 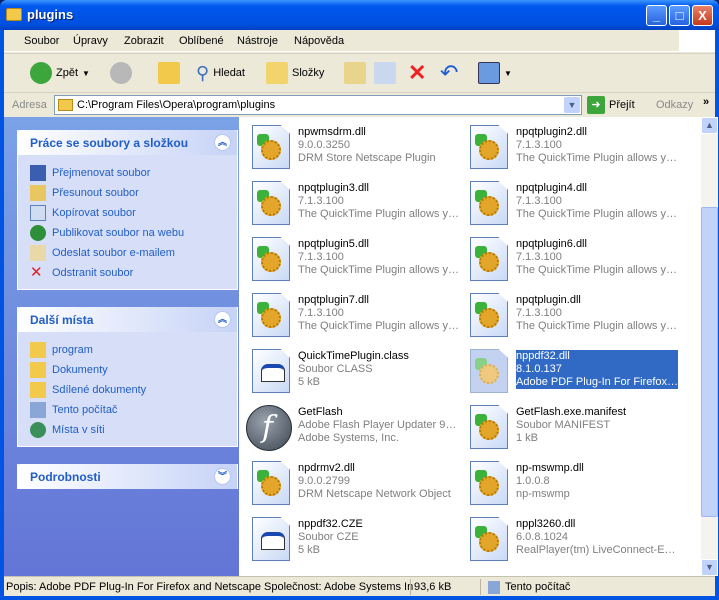 What do you see at coordinates (579, 430) in the screenshot?
I see `file-item: GetFlash.exe.manifest Soubor MANIFEST 1 kB` at bounding box center [579, 430].